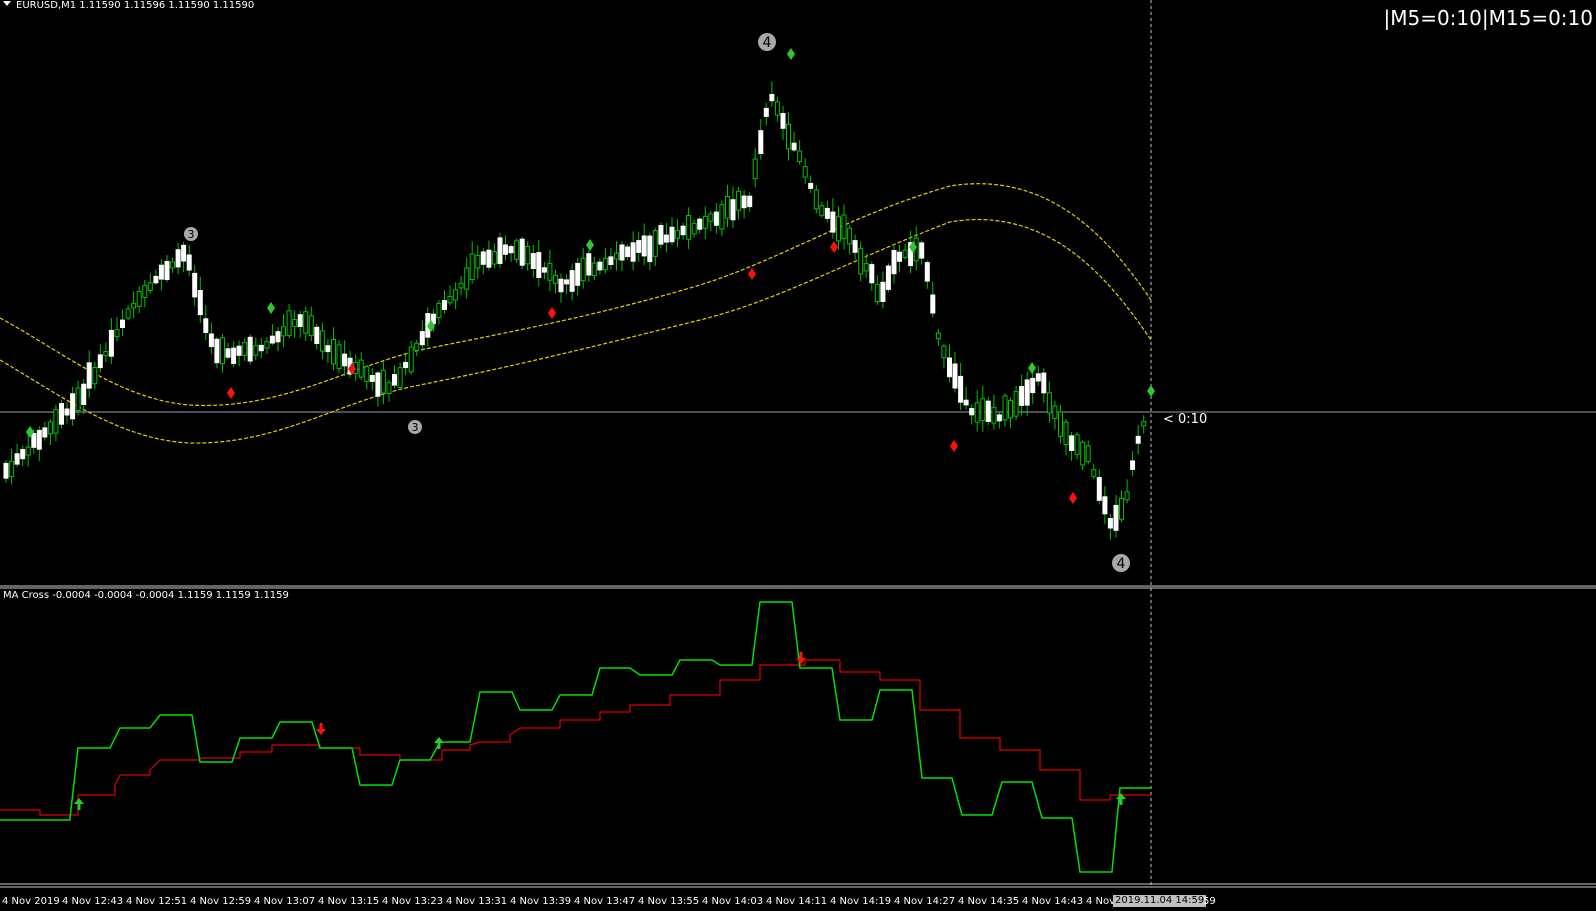 The height and width of the screenshot is (911, 1596). What do you see at coordinates (1488, 18) in the screenshot?
I see `timer-readout: |M5=0:10|M15=0:10` at bounding box center [1488, 18].